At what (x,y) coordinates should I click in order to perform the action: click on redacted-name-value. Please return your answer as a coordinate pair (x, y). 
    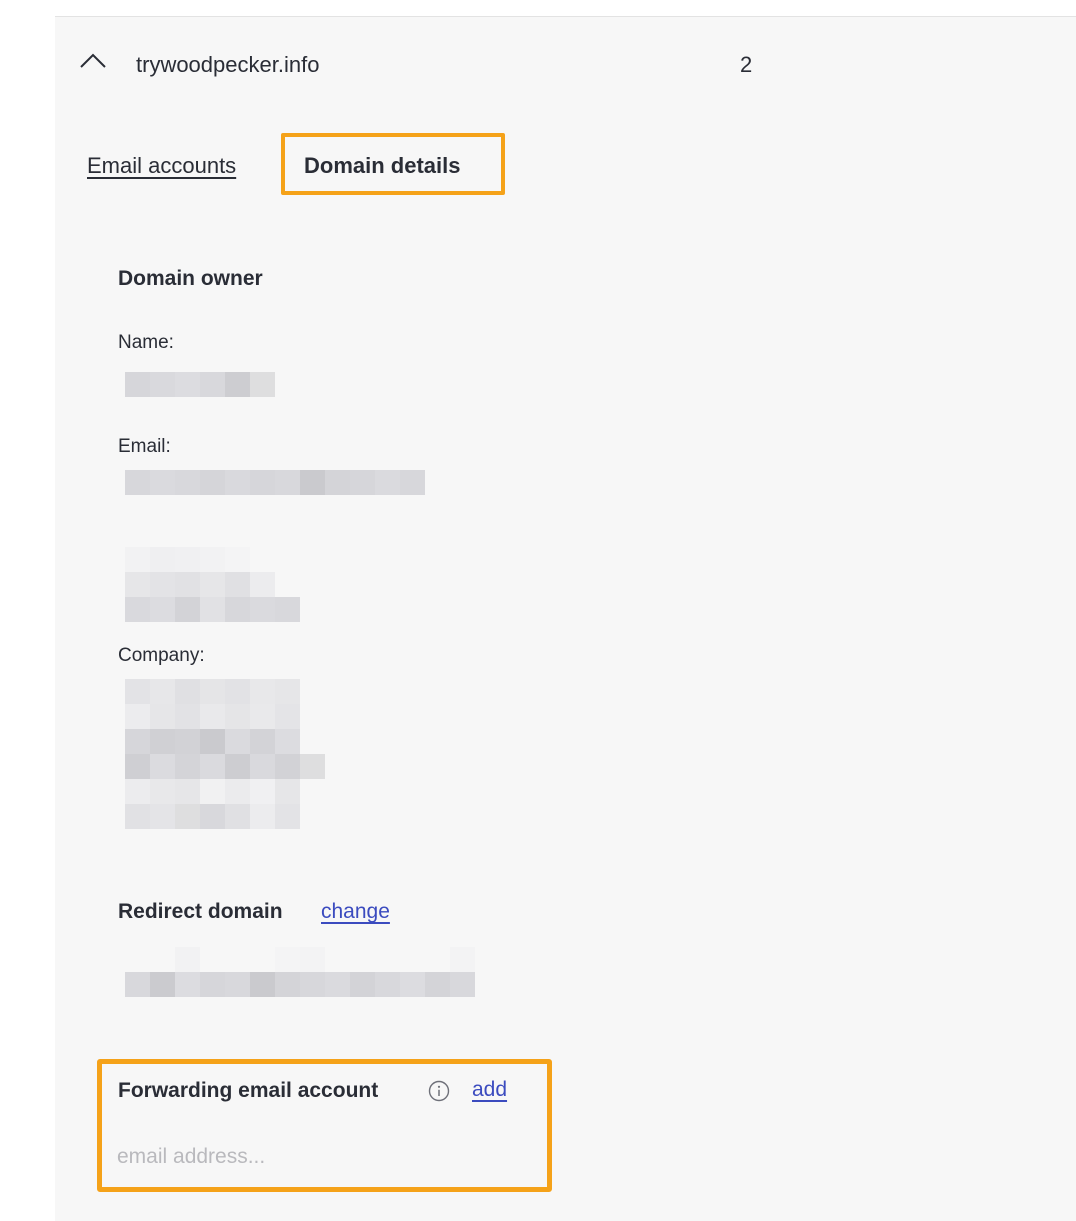
    Looking at the image, I should click on (200, 384).